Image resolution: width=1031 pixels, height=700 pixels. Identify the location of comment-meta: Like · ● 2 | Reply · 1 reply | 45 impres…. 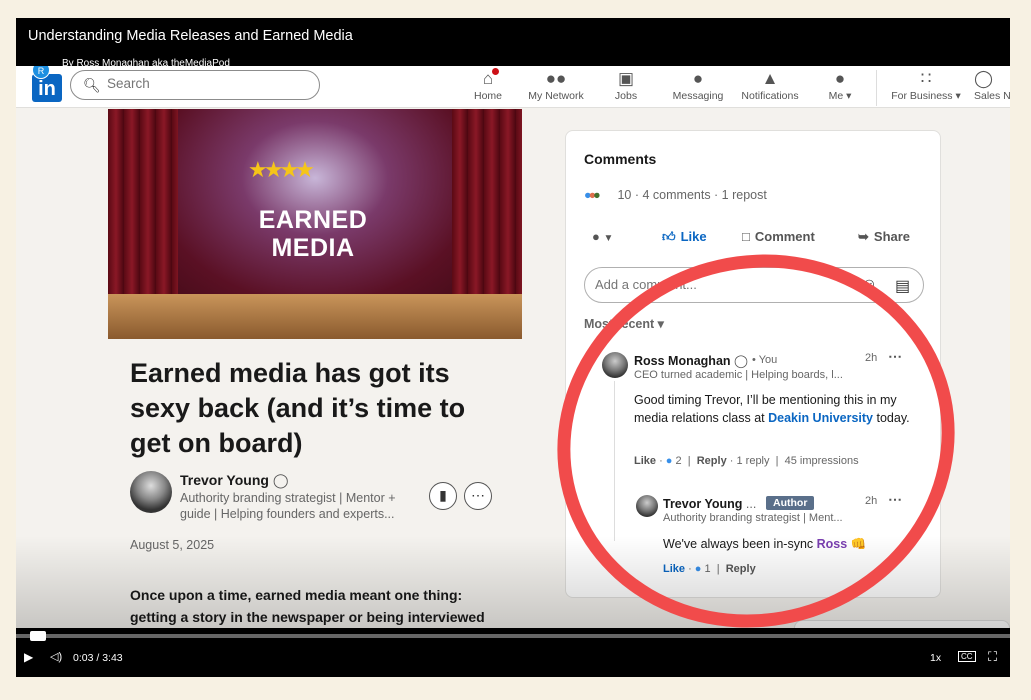
(746, 461).